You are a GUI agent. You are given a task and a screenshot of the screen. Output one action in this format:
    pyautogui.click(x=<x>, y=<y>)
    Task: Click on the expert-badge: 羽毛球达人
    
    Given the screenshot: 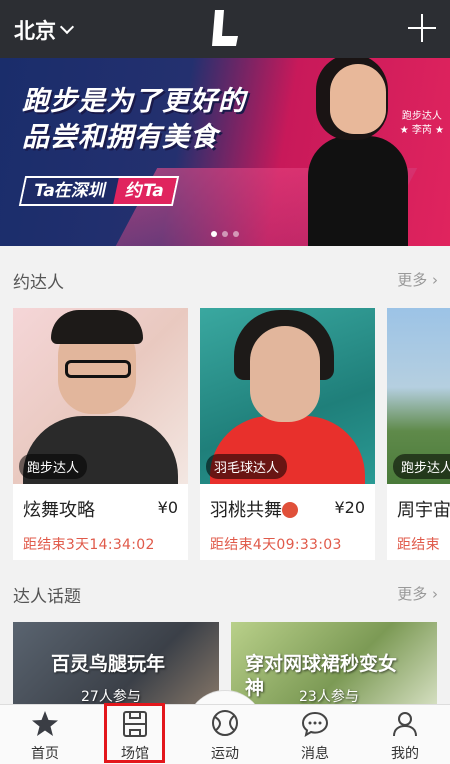 What is the action you would take?
    pyautogui.click(x=247, y=466)
    